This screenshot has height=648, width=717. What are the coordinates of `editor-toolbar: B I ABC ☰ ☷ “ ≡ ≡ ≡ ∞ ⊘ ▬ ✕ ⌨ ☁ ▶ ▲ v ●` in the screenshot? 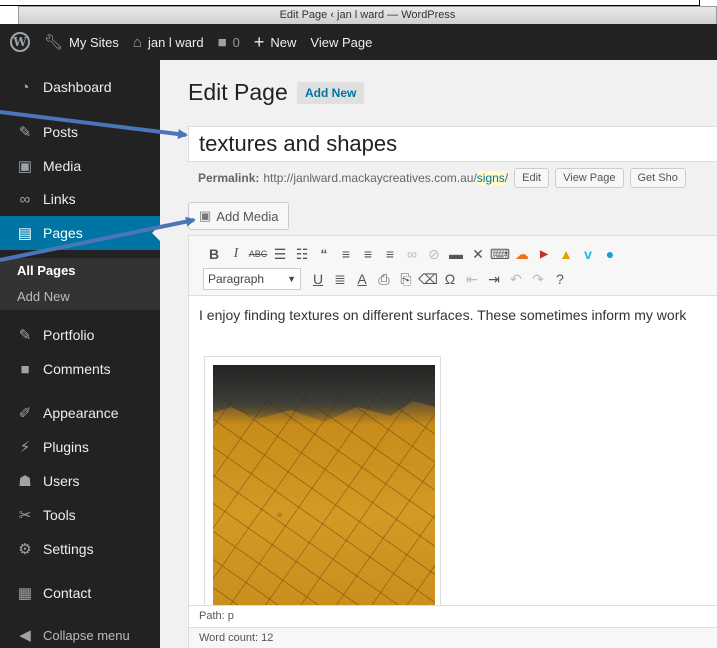 It's located at (453, 266).